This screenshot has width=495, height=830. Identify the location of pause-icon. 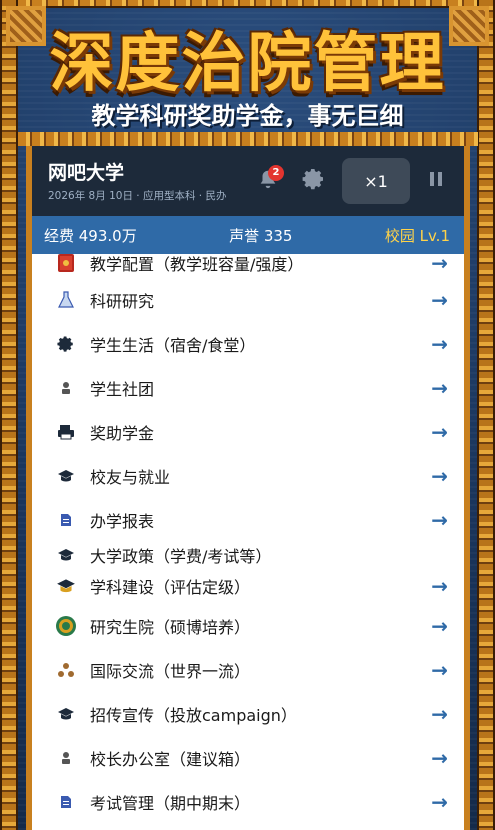
(436, 181).